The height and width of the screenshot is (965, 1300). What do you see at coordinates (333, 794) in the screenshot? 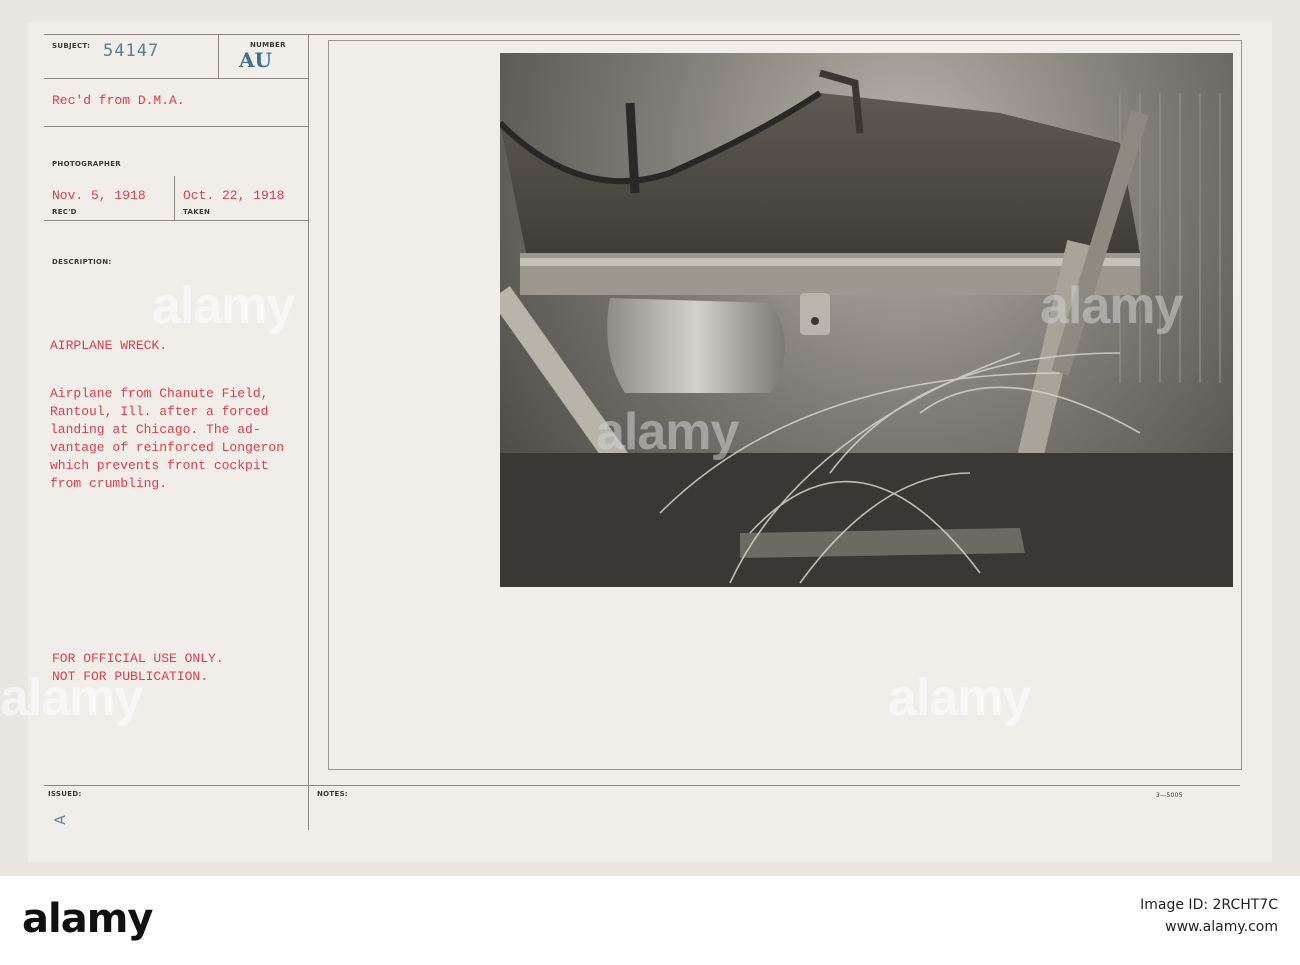
I see `notes-label: NOTES:` at bounding box center [333, 794].